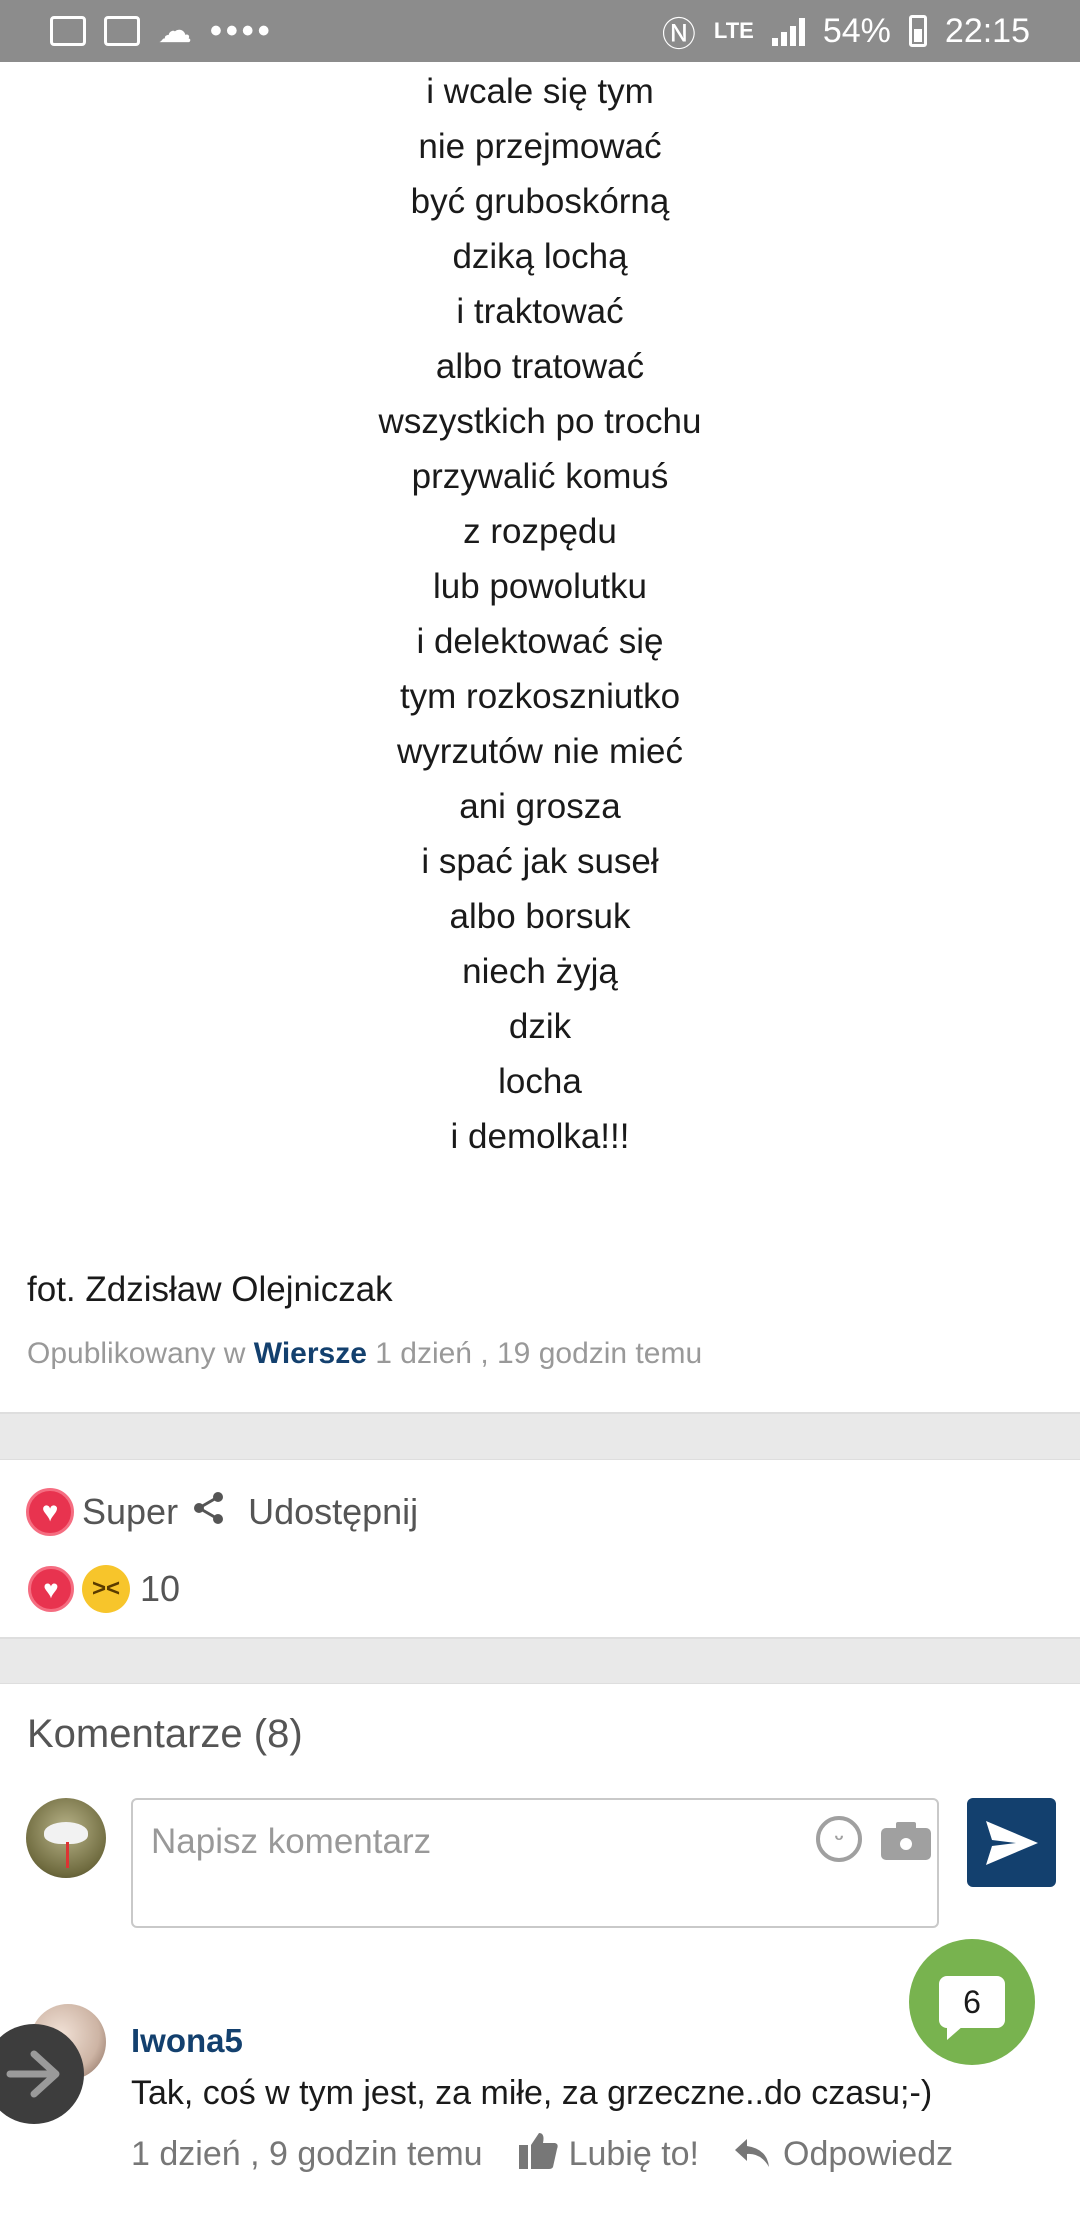  Describe the element at coordinates (788, 31) in the screenshot. I see `signal-icon` at that location.